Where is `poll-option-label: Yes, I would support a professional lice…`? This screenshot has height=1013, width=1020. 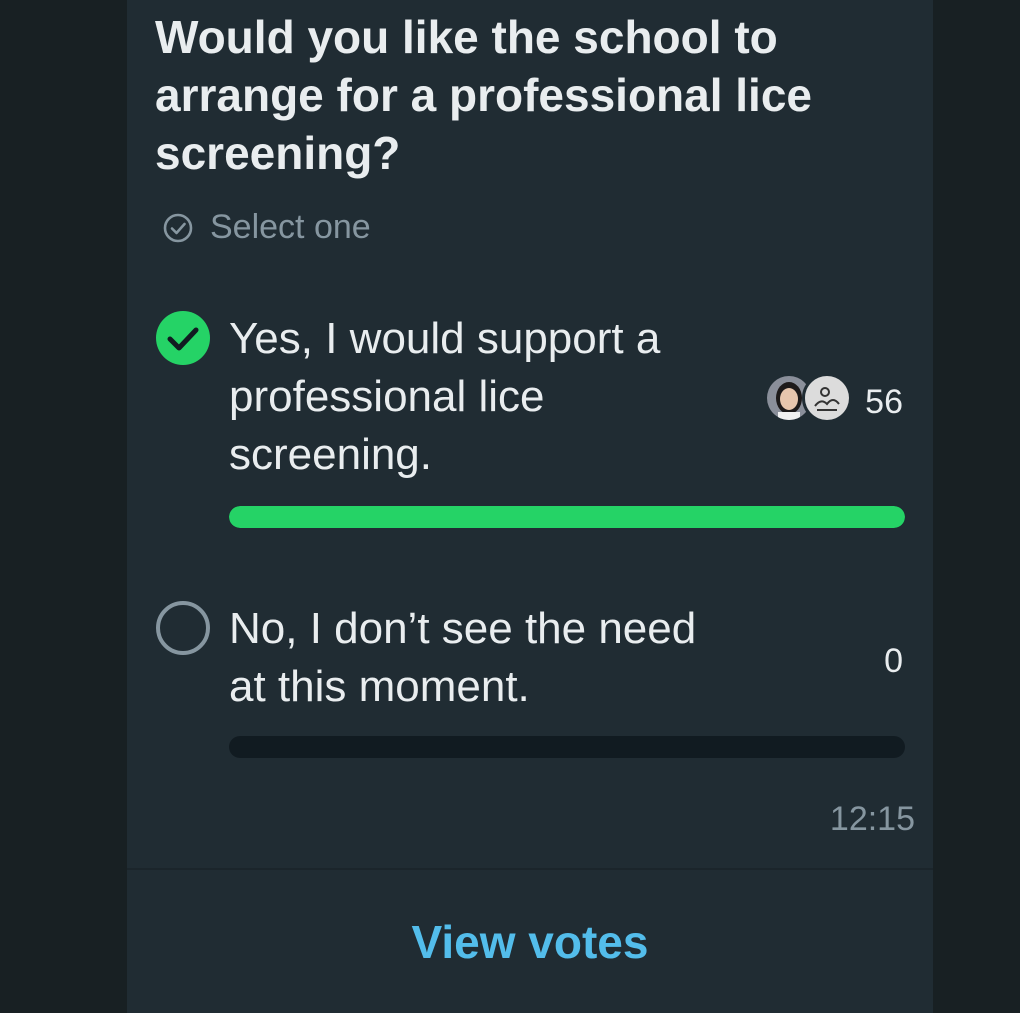
poll-option-label: Yes, I would support a professional lice… is located at coordinates (445, 396).